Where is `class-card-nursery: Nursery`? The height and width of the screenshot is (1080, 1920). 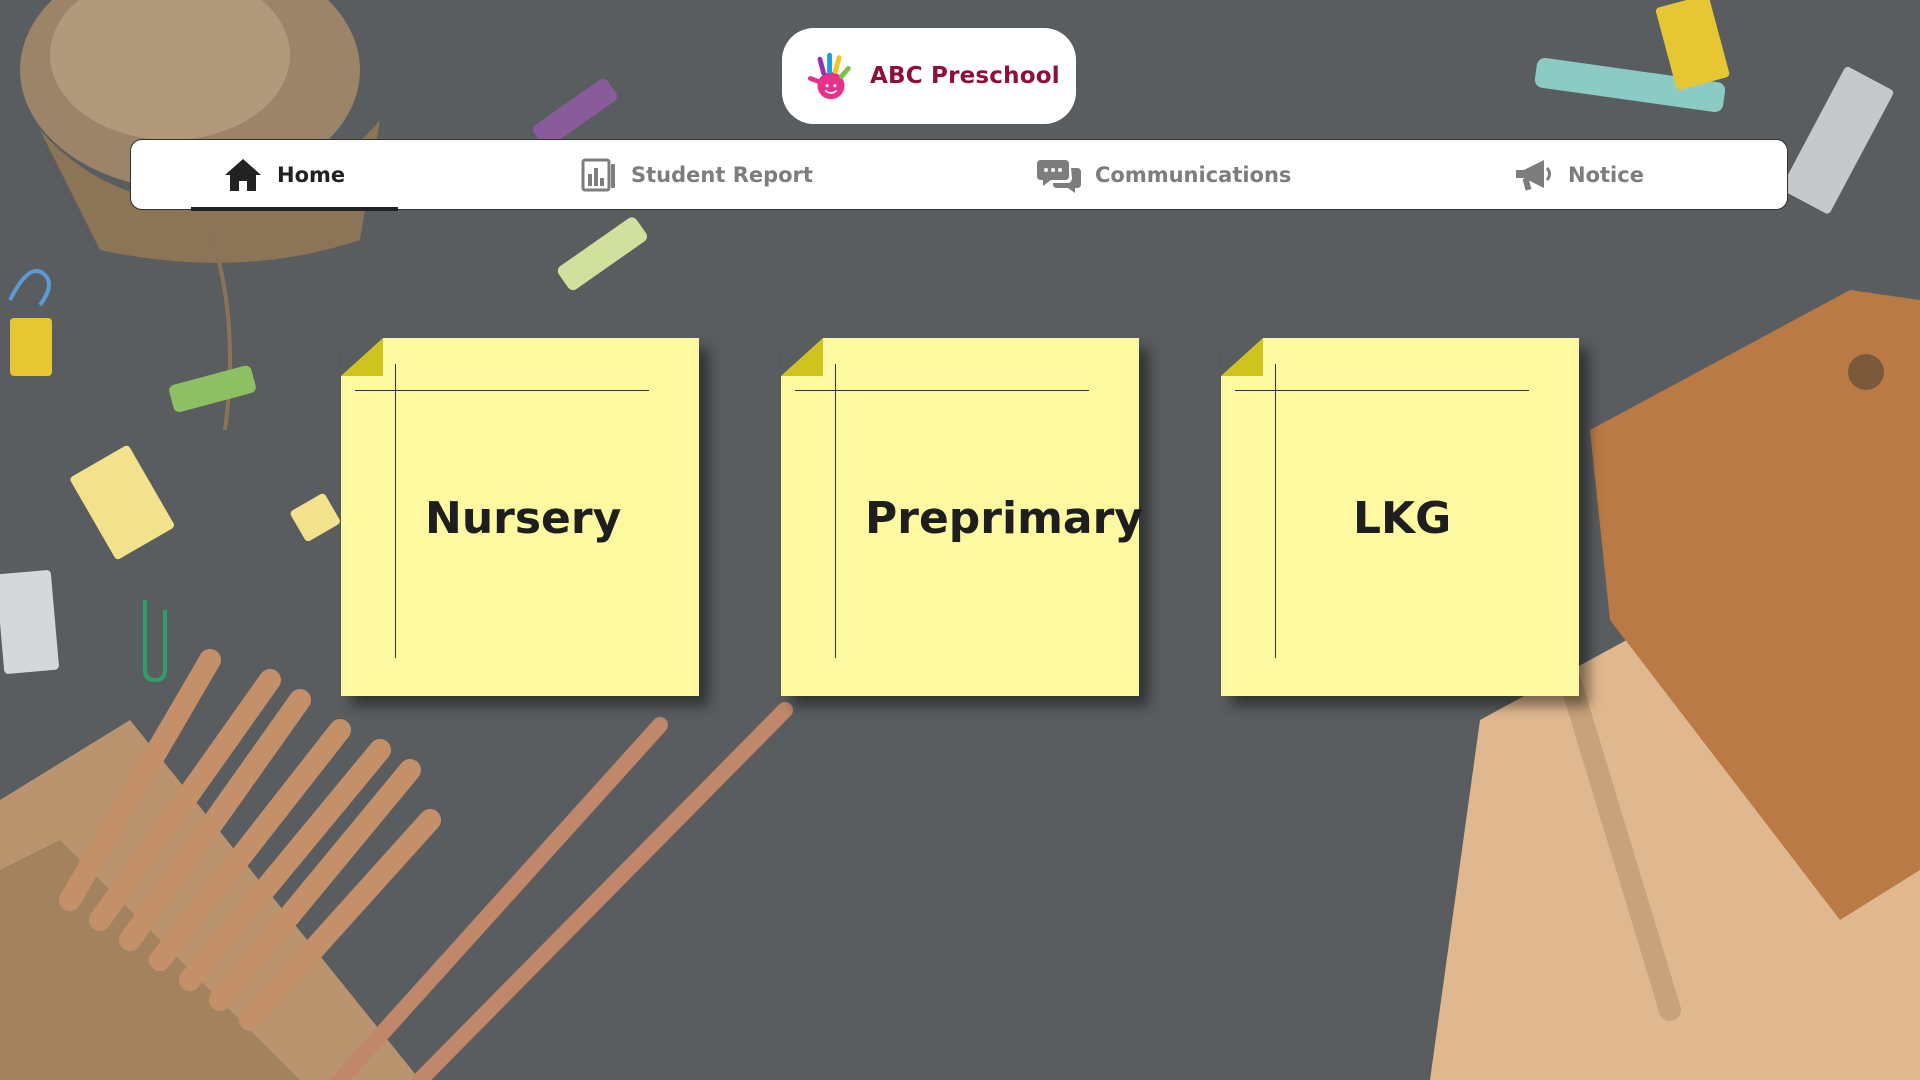 class-card-nursery: Nursery is located at coordinates (520, 517).